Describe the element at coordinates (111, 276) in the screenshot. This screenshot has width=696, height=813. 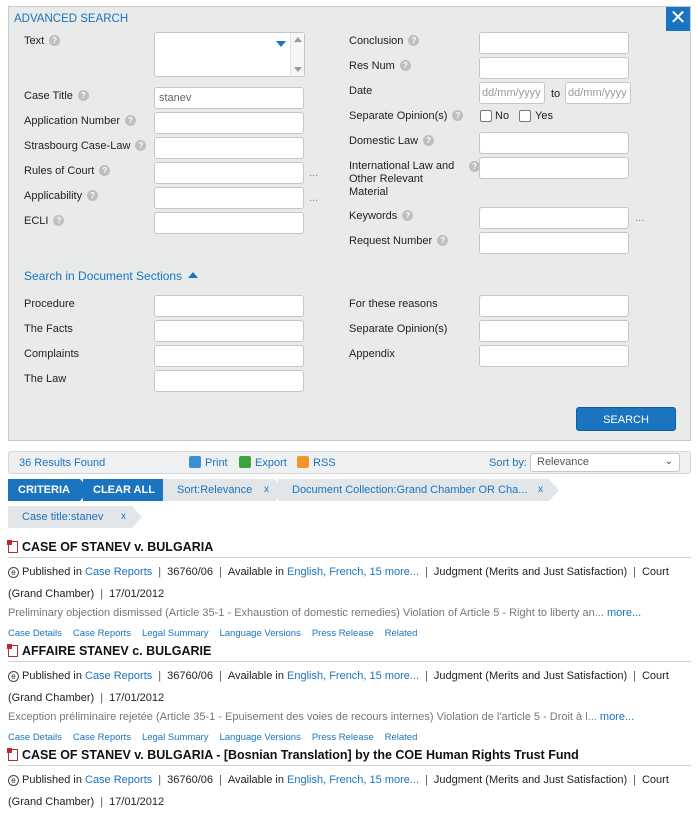
I see `document-sections-toggle: Search in Document Sections` at that location.